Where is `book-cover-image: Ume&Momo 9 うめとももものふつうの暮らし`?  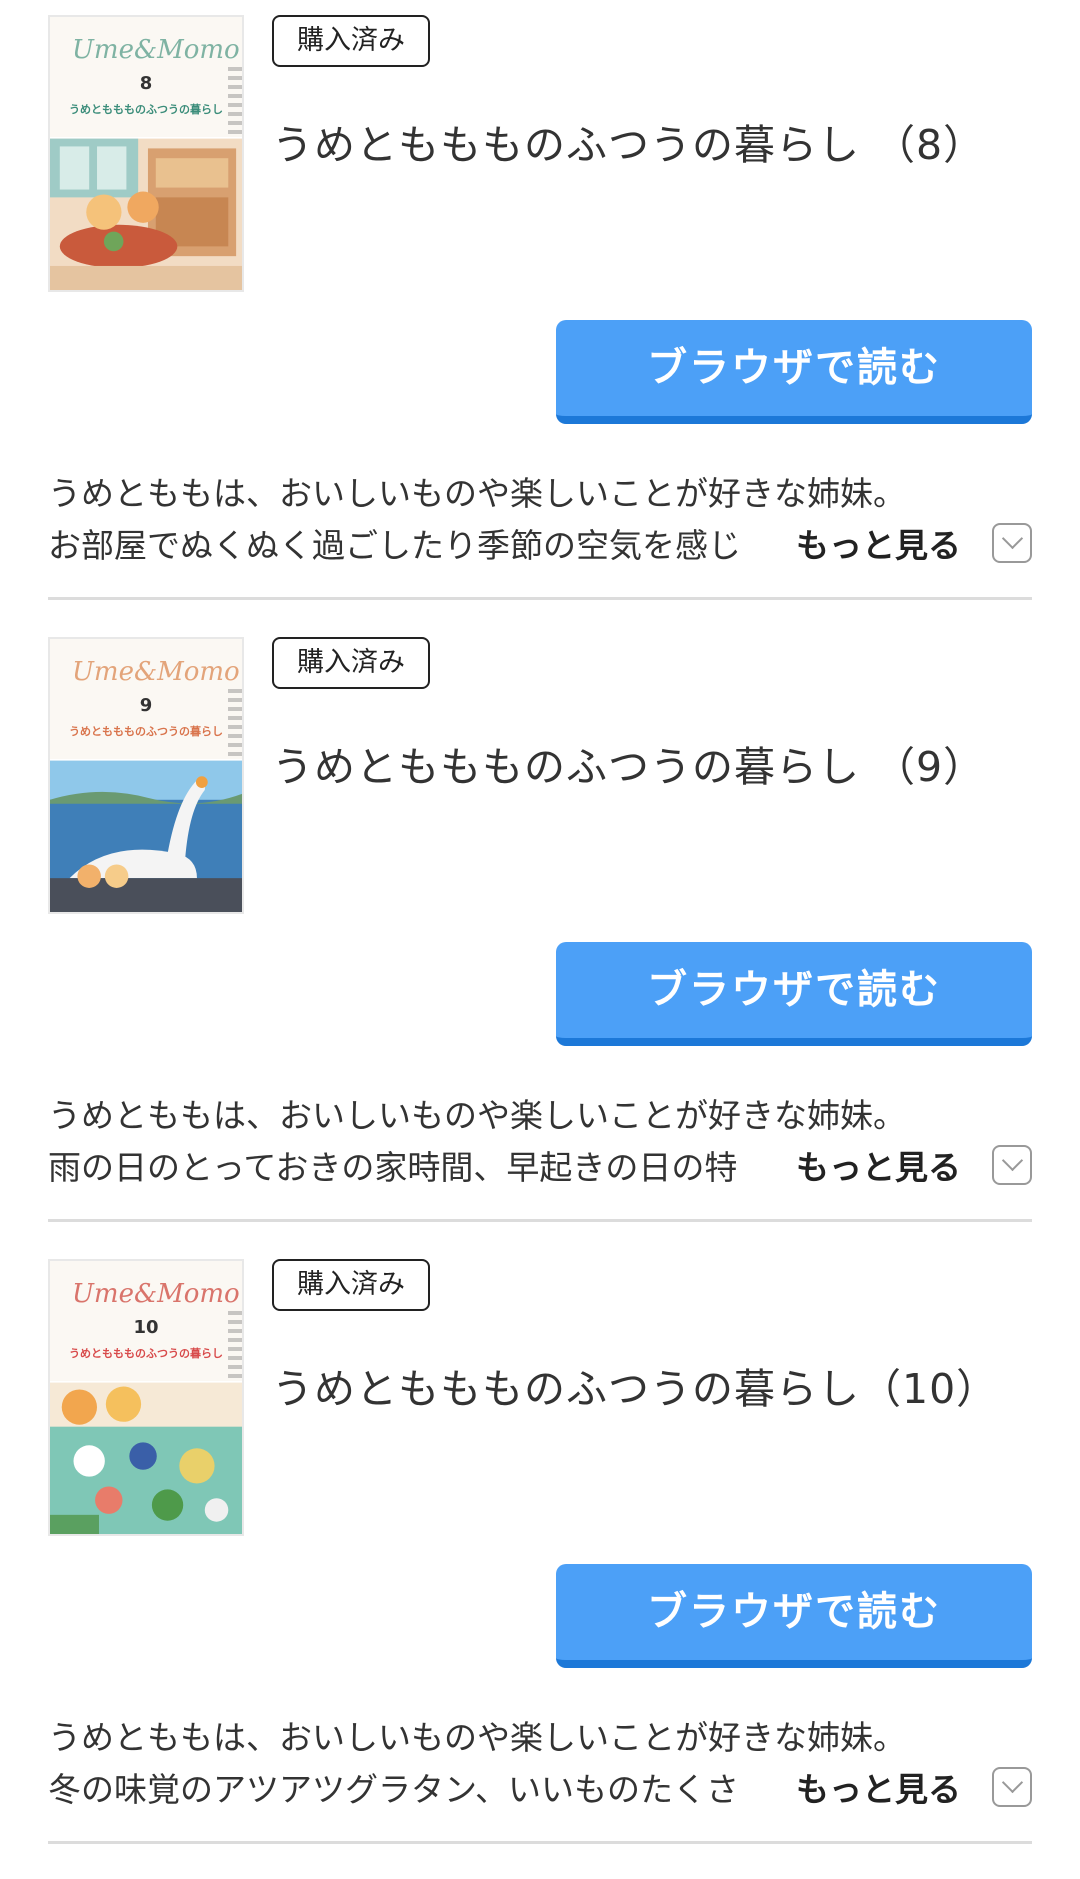 book-cover-image: Ume&Momo 9 うめとももものふつうの暮らし is located at coordinates (146, 775).